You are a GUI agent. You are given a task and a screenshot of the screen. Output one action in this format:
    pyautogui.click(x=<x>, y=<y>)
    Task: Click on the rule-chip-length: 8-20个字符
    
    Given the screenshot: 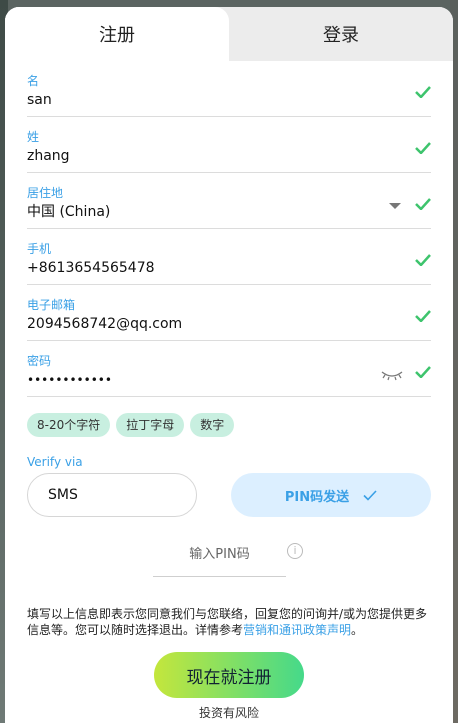 What is the action you would take?
    pyautogui.click(x=69, y=425)
    